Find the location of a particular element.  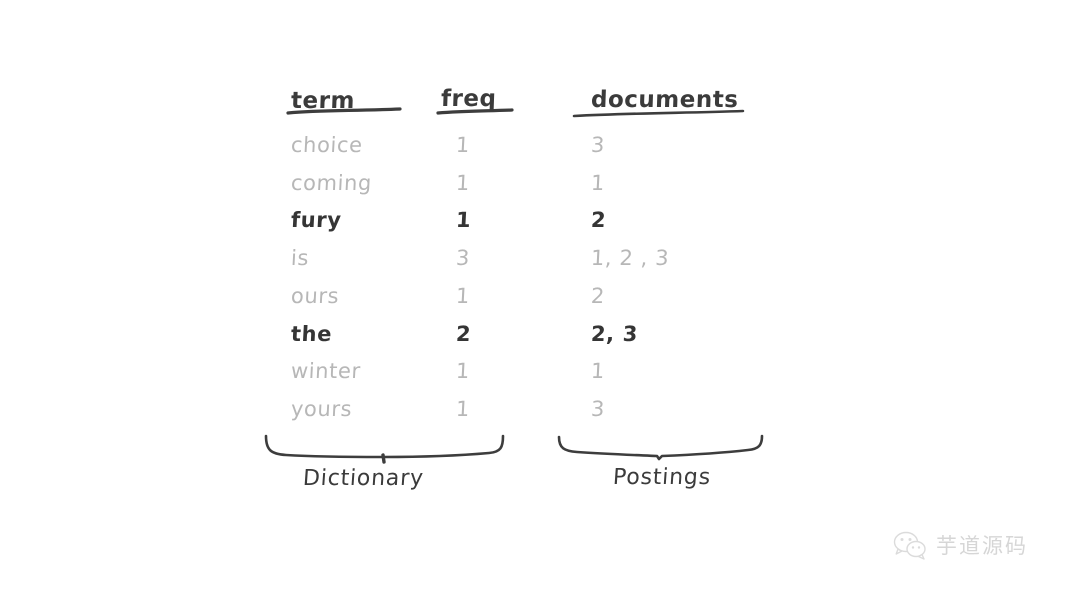

cell-term: is is located at coordinates (300, 258).